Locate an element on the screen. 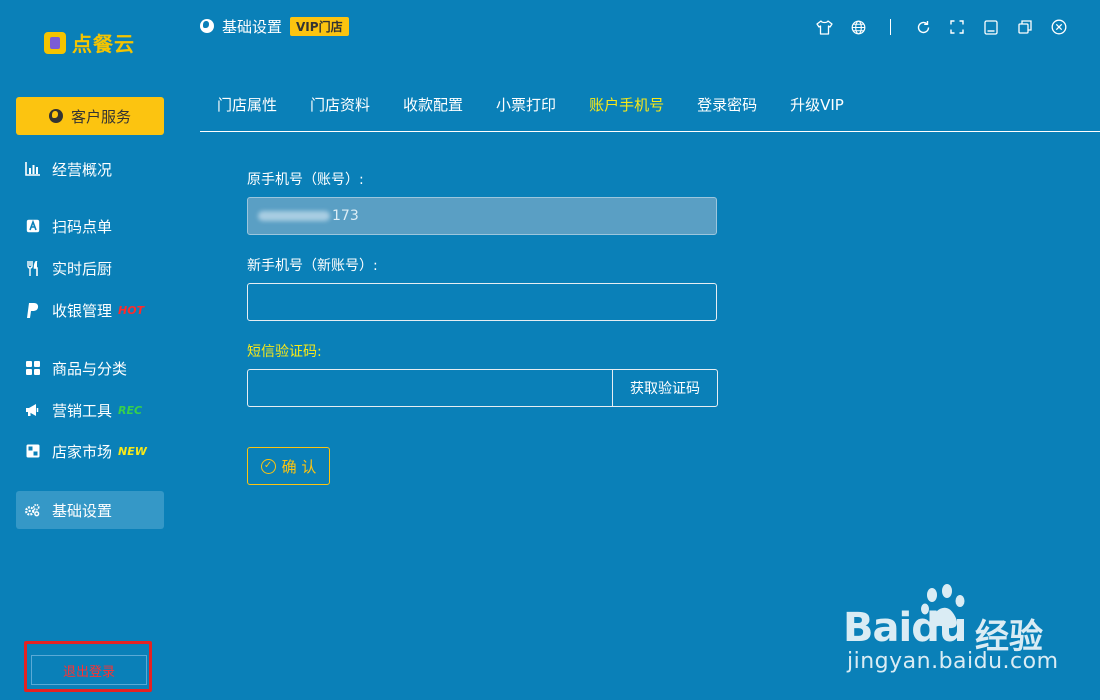 This screenshot has width=1100, height=700. watermark-url: jingyan.baidu.com is located at coordinates (953, 661).